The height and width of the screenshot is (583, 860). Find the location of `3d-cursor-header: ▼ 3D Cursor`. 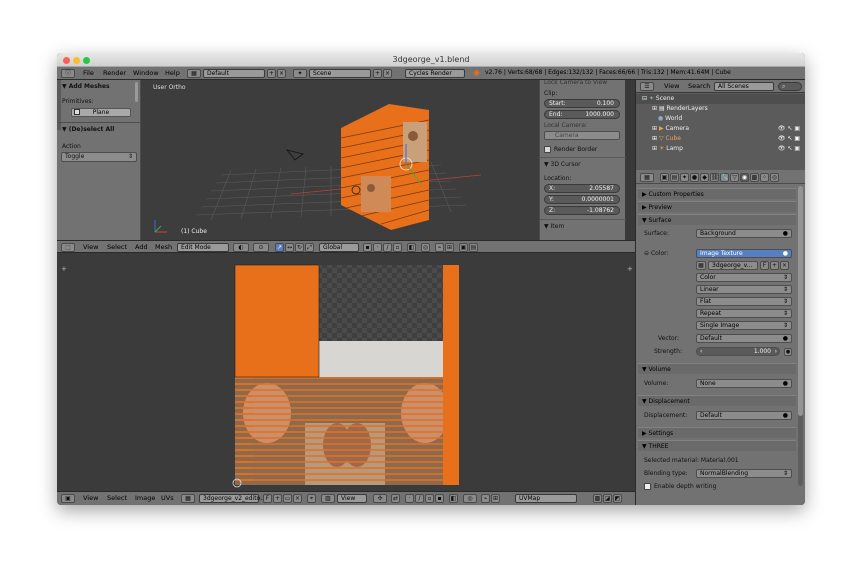

3d-cursor-header: ▼ 3D Cursor is located at coordinates (562, 164).